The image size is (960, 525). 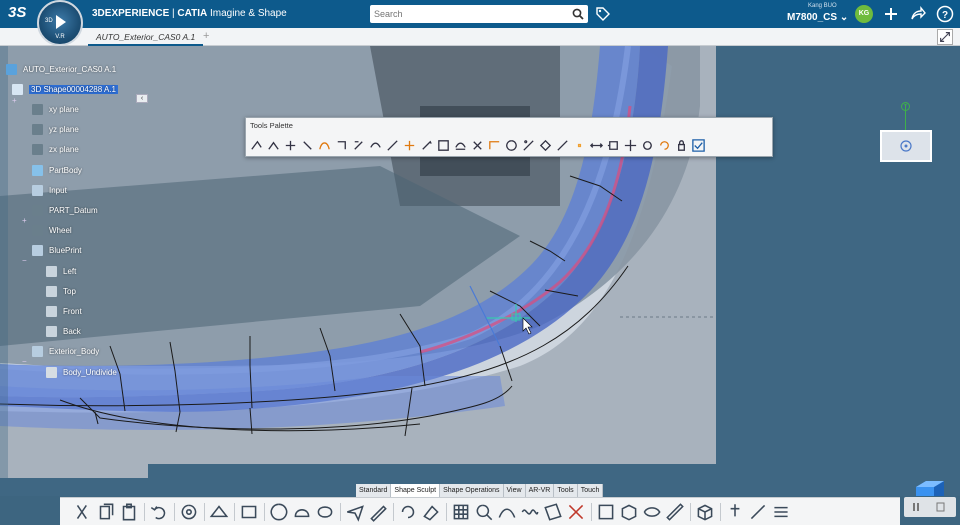 What do you see at coordinates (930, 487) in the screenshot?
I see `view-cube-icon` at bounding box center [930, 487].